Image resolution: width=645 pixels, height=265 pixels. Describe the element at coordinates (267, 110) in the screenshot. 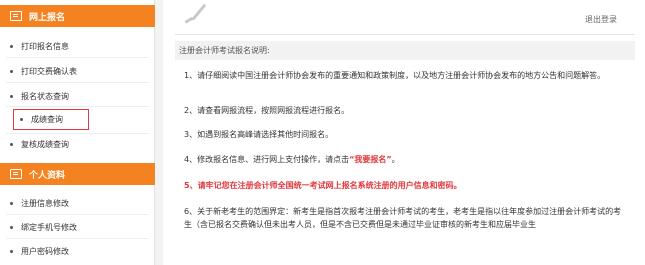

I see `notice-item-2: 2、请查看网报流程，按照网报流程进行报名。` at that location.